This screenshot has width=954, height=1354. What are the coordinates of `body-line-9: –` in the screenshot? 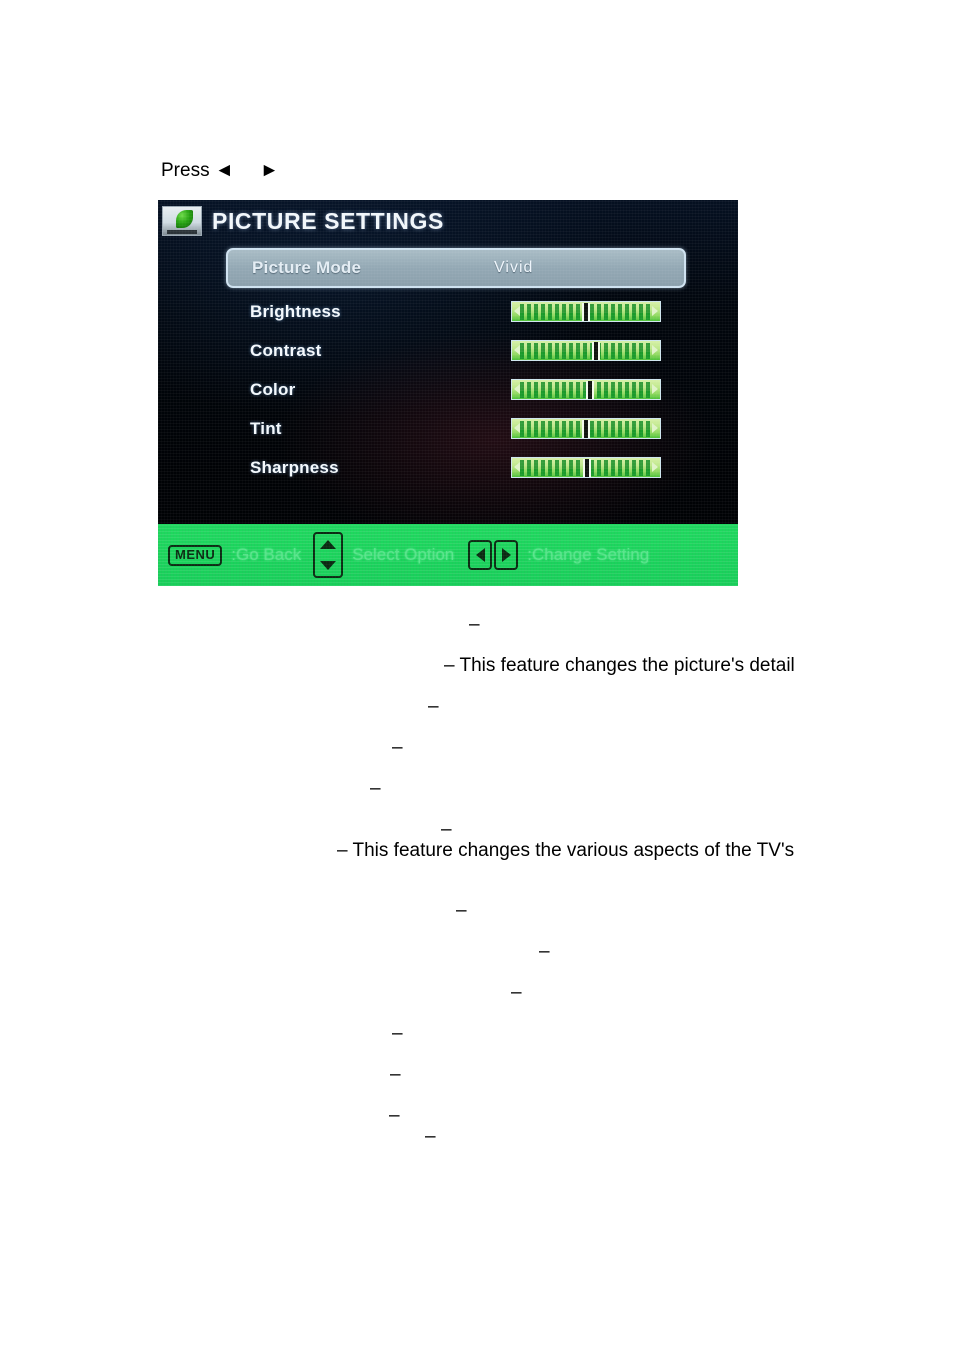 It's located at (544, 951).